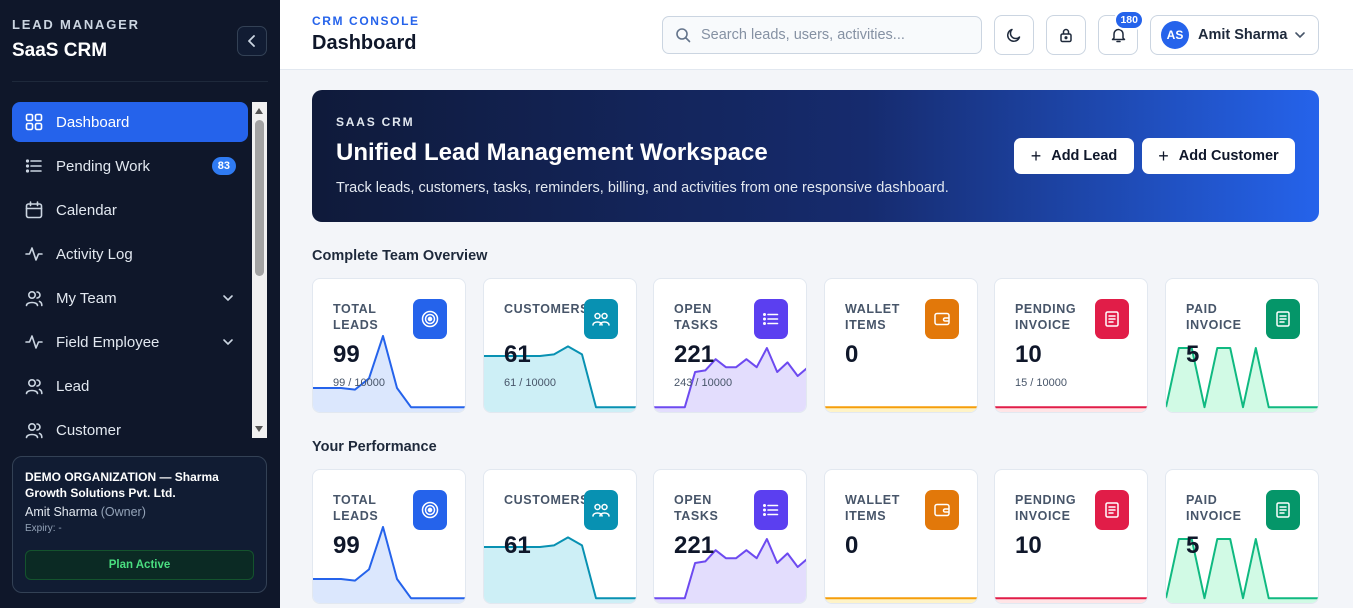  Describe the element at coordinates (730, 536) in the screenshot. I see `stat-card-open-tasks: OPEN TASKS 221` at that location.